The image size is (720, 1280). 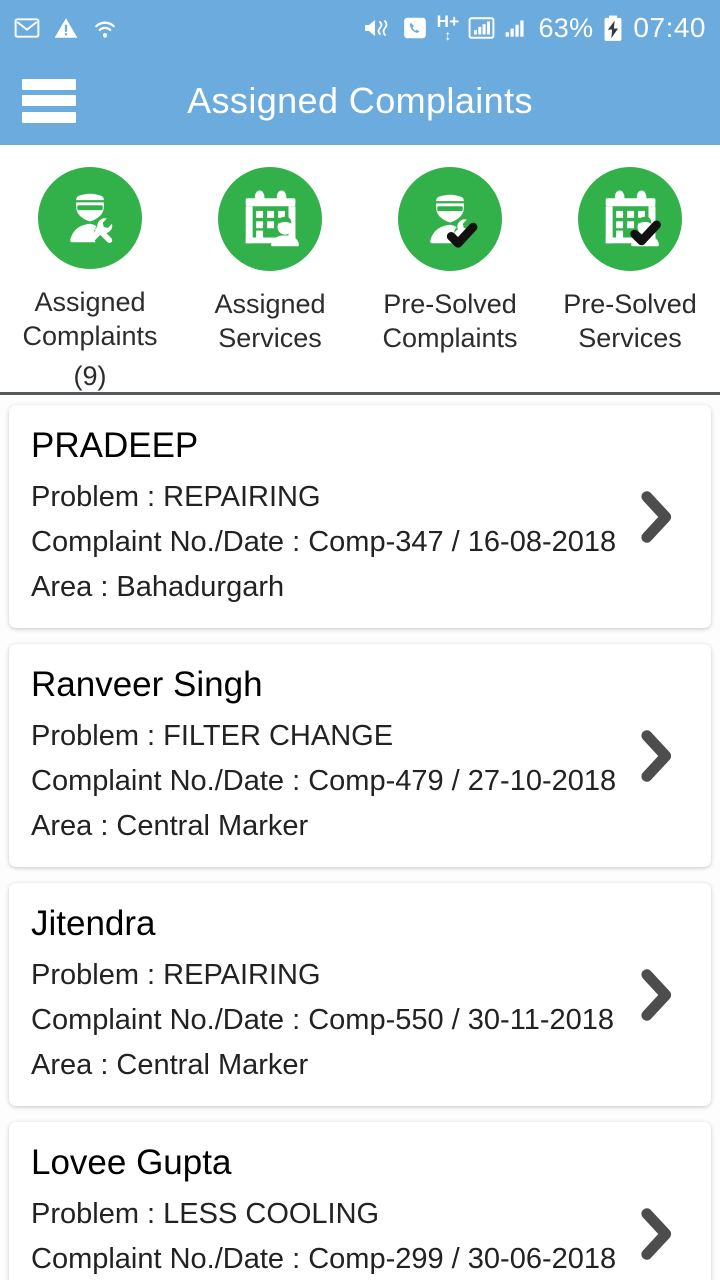 I want to click on app-bar: Assigned Complaints, so click(x=360, y=100).